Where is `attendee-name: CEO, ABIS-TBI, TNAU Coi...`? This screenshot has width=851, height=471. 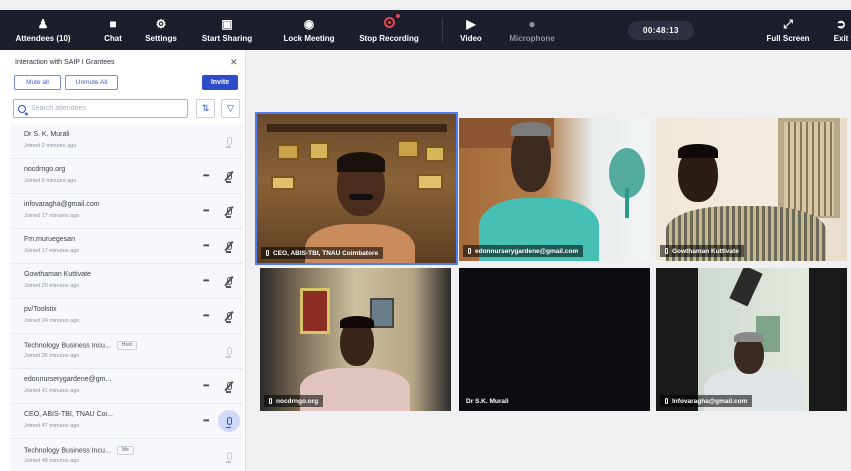 attendee-name: CEO, ABIS-TBI, TNAU Coi... is located at coordinates (68, 414).